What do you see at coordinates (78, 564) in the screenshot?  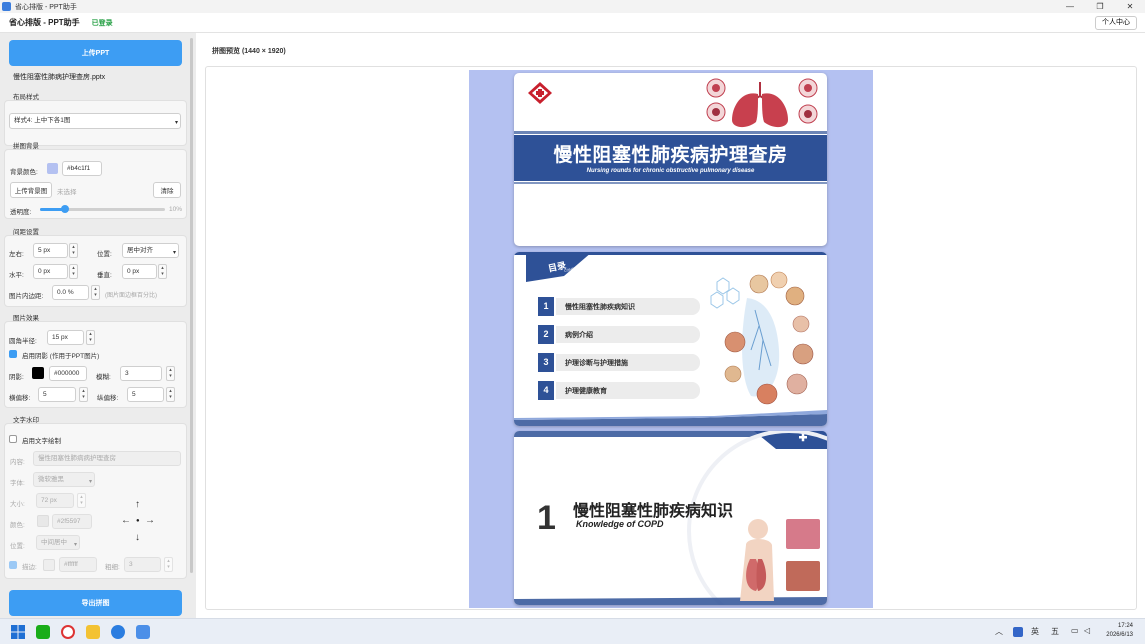 I see `wm-stroke-input: #ffffff` at bounding box center [78, 564].